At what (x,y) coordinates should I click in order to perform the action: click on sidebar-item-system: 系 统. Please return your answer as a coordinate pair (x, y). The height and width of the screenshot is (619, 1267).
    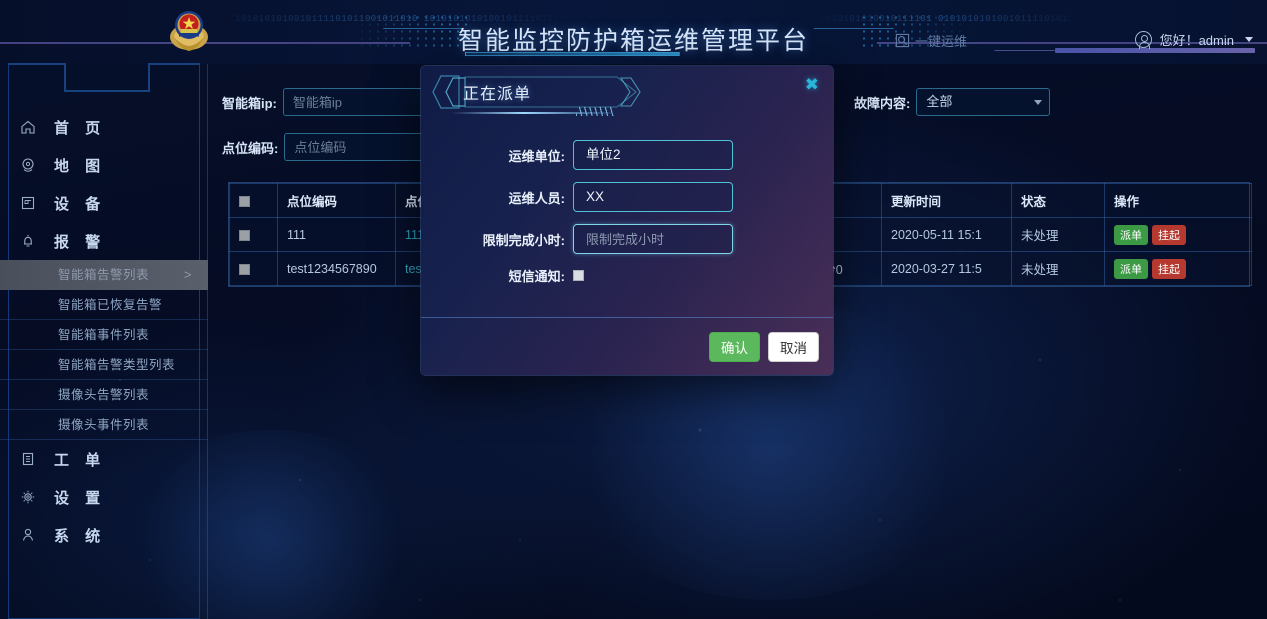
    Looking at the image, I should click on (104, 535).